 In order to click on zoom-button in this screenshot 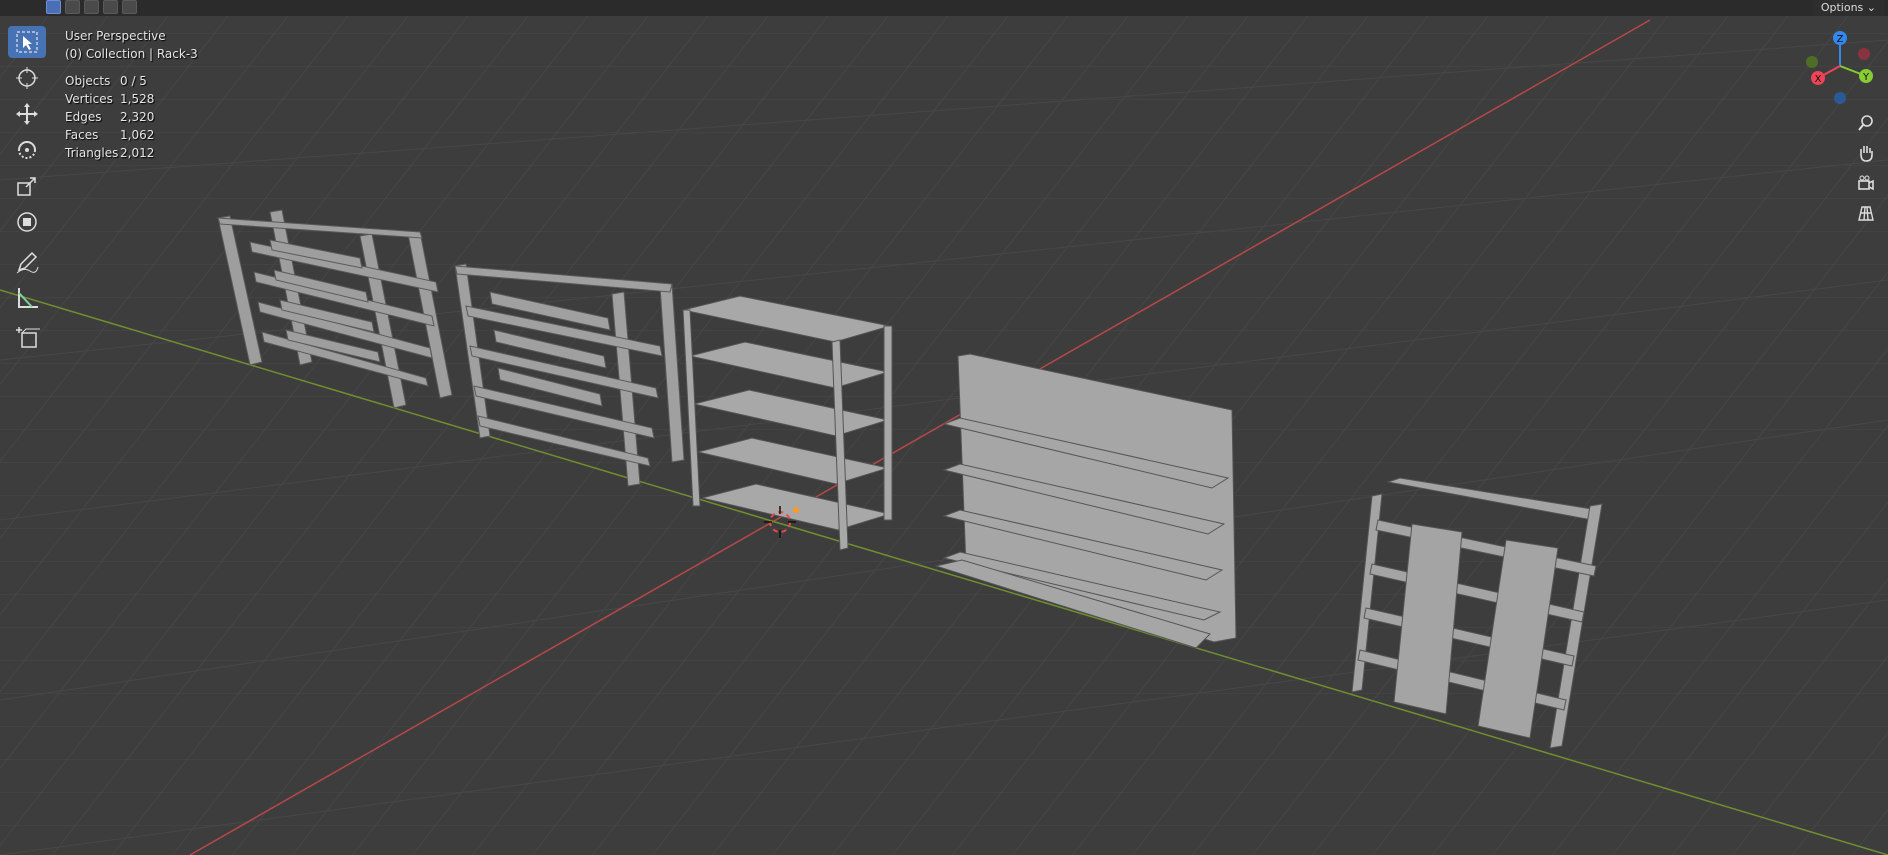, I will do `click(1866, 123)`.